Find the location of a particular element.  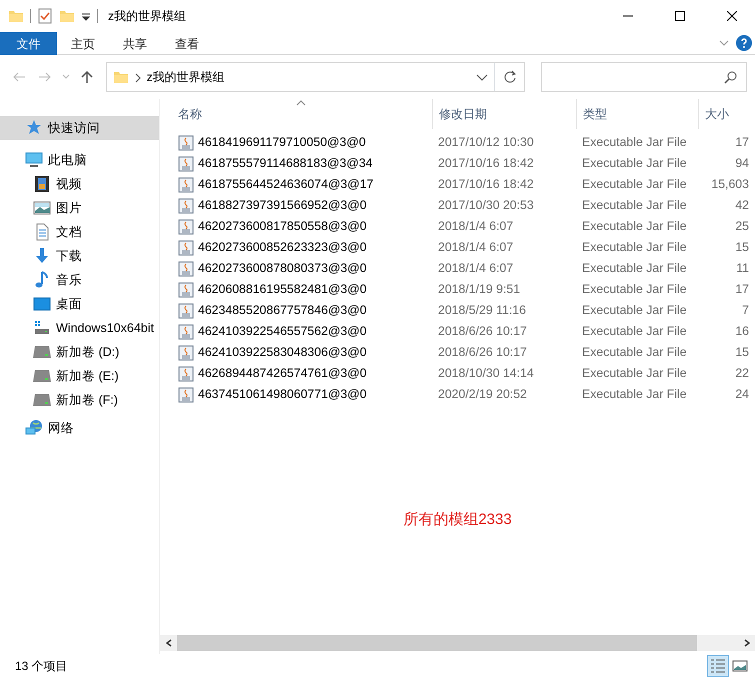

network-icon is located at coordinates (34, 428).